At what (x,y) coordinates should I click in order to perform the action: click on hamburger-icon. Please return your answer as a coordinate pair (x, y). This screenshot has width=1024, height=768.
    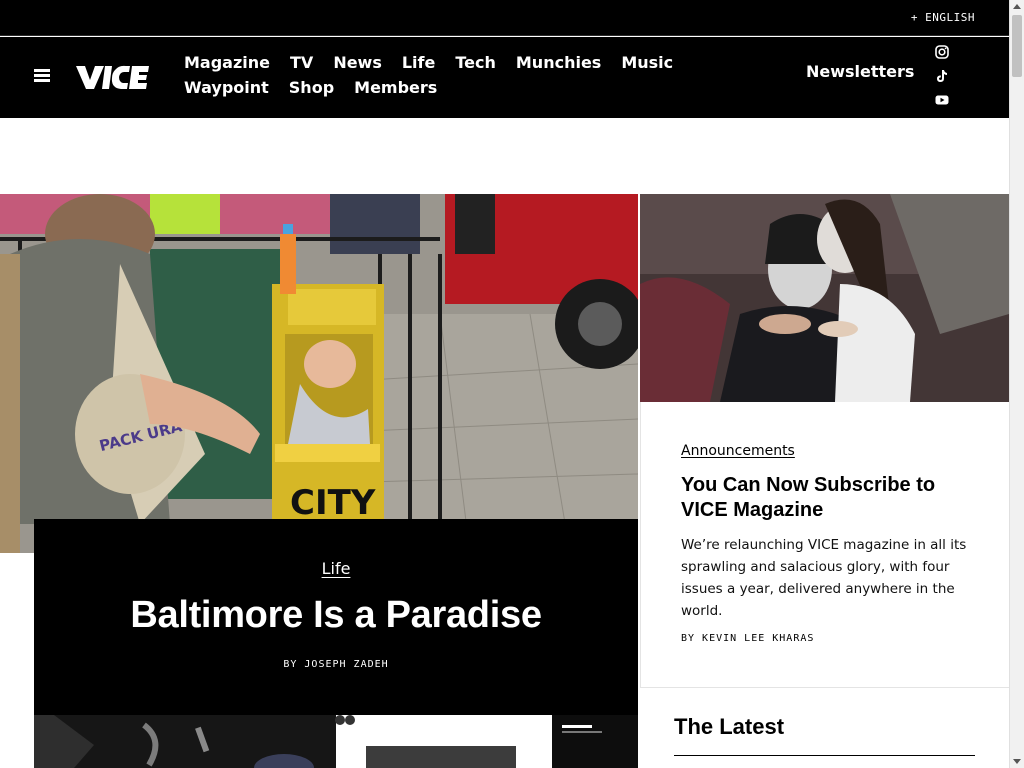
    Looking at the image, I should click on (42, 75).